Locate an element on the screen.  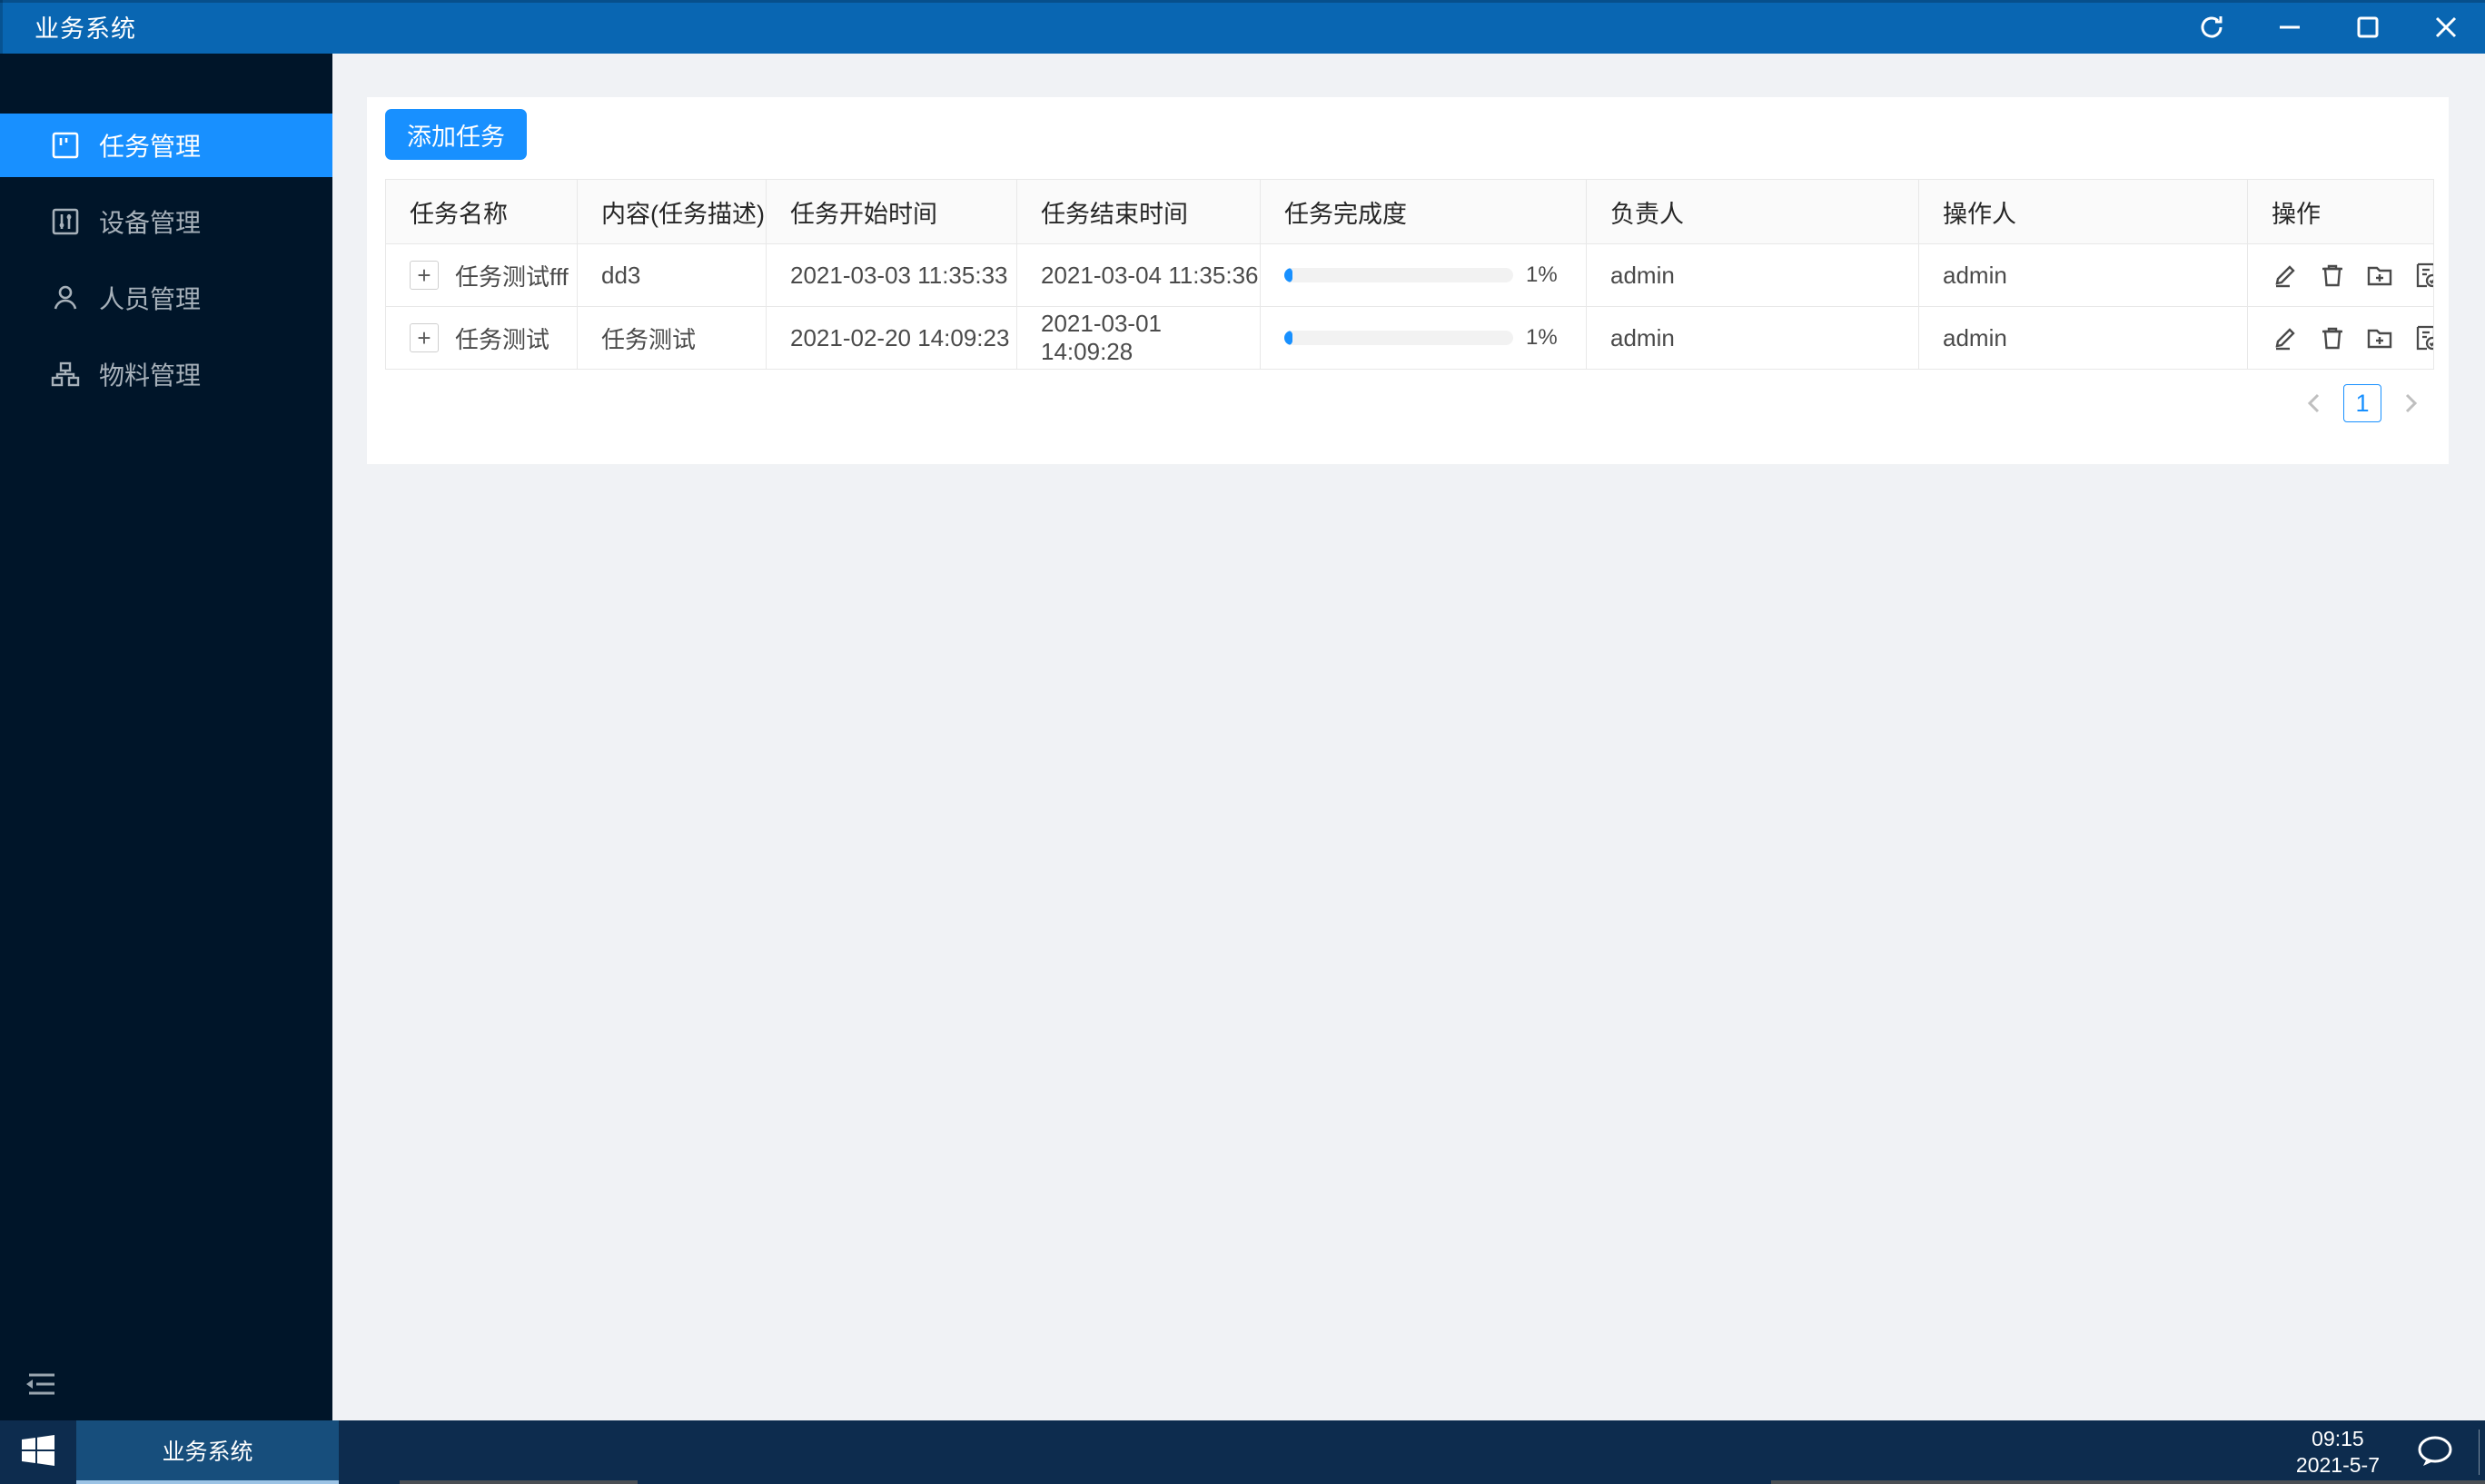
sidebar-item-label: 任务管理 is located at coordinates (150, 147).